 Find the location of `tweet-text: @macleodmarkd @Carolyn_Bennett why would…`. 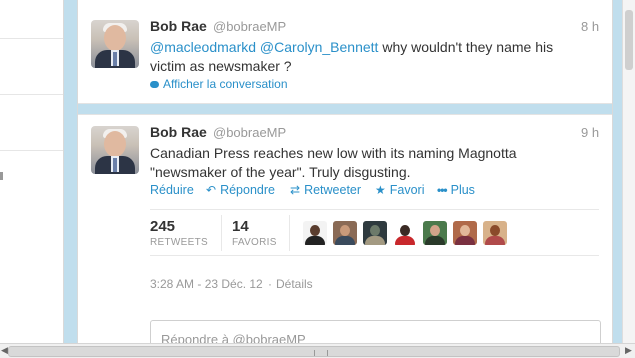

tweet-text: @macleodmarkd @Carolyn_Bennett why would… is located at coordinates (370, 57).